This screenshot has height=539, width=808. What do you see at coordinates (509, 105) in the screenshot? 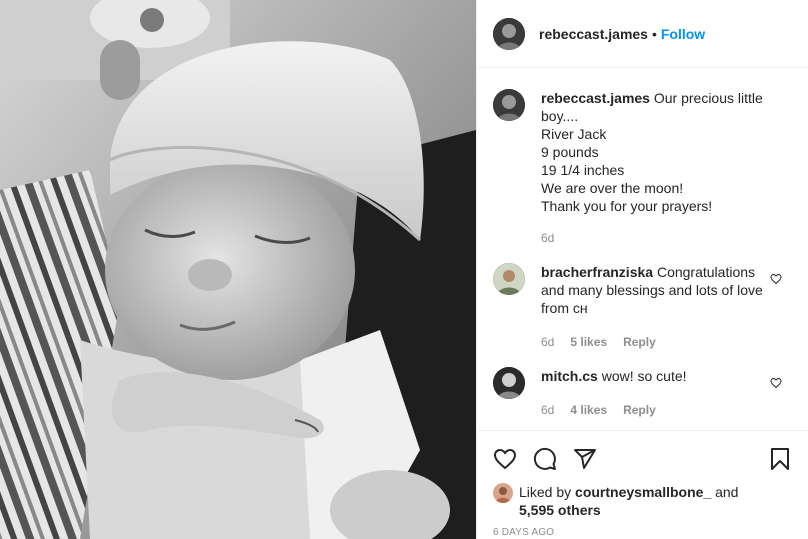
I see `caption-author-avatar` at bounding box center [509, 105].